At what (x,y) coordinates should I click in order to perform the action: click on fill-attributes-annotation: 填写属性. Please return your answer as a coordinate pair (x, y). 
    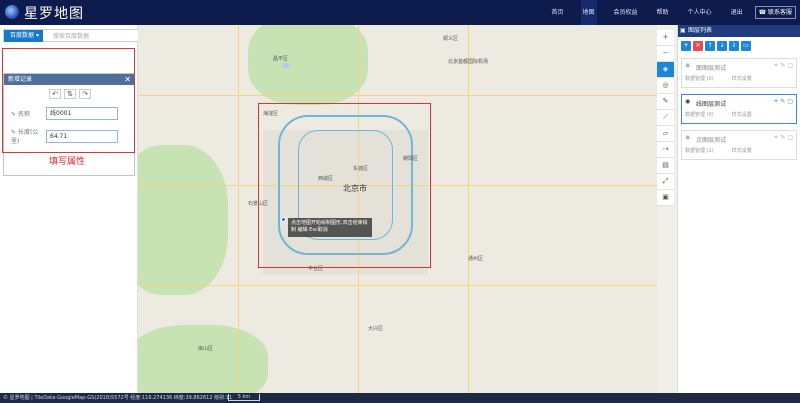
    Looking at the image, I should click on (67, 162).